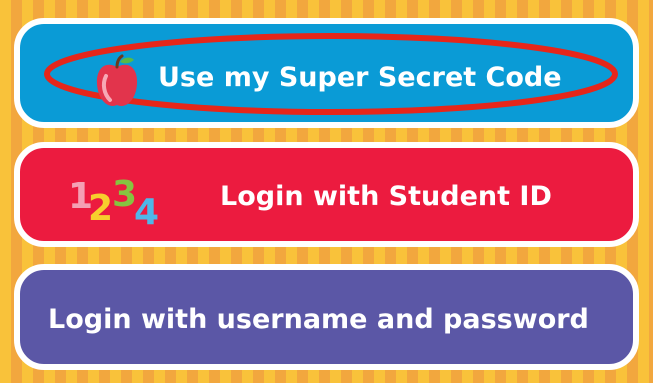 This screenshot has width=653, height=383. I want to click on username-password-label: Login with username and password, so click(318, 319).